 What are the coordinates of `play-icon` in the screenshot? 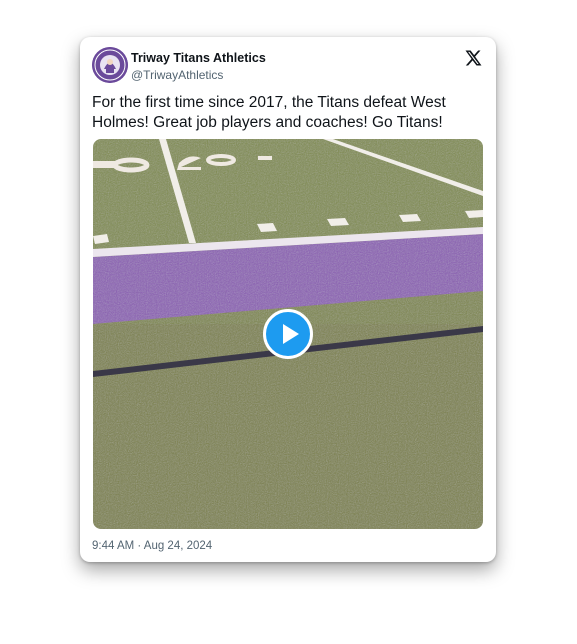 It's located at (291, 334).